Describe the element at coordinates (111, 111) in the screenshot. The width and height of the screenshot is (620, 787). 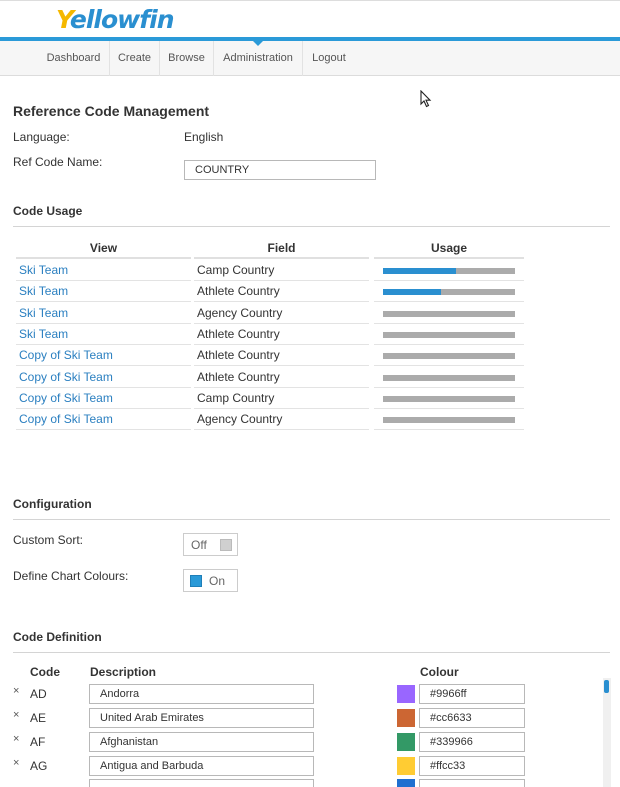
I see `page-title: Reference Code Management` at that location.